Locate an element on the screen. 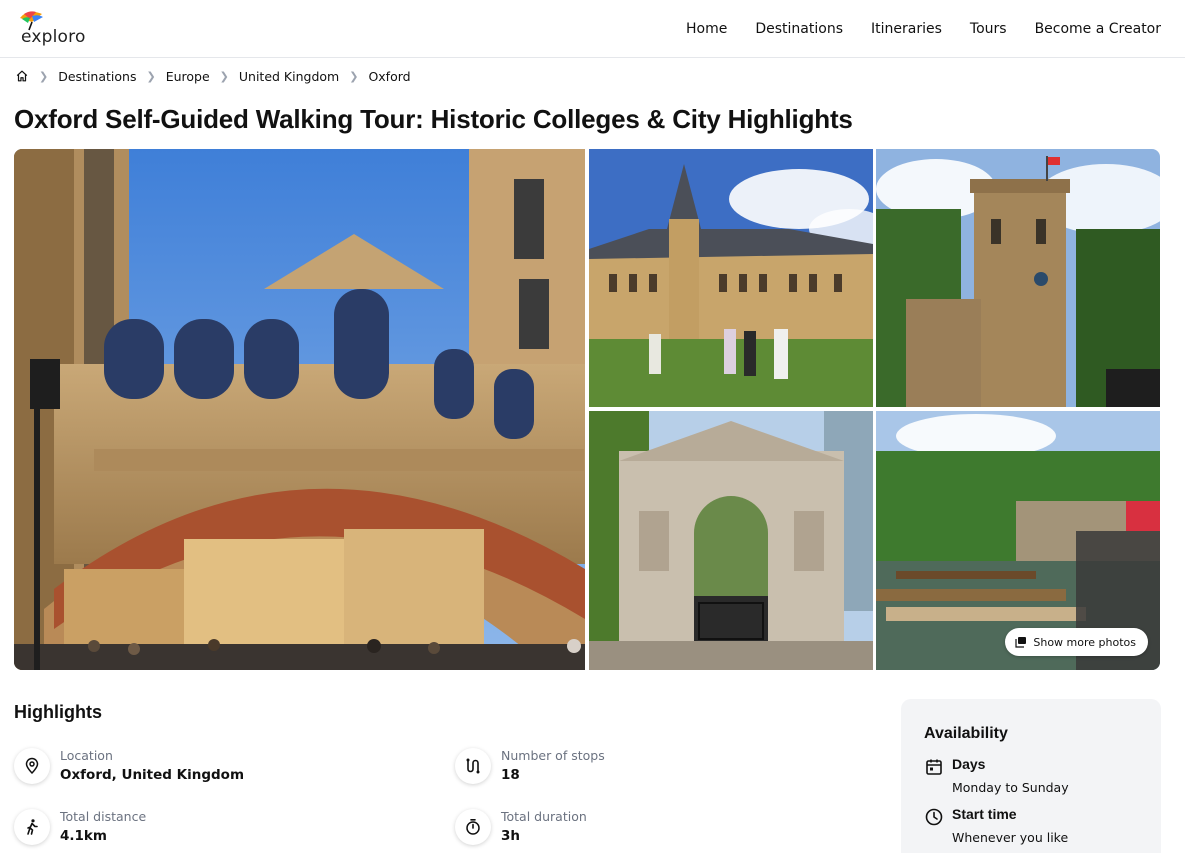 The width and height of the screenshot is (1185, 853). days-label: Days is located at coordinates (969, 764).